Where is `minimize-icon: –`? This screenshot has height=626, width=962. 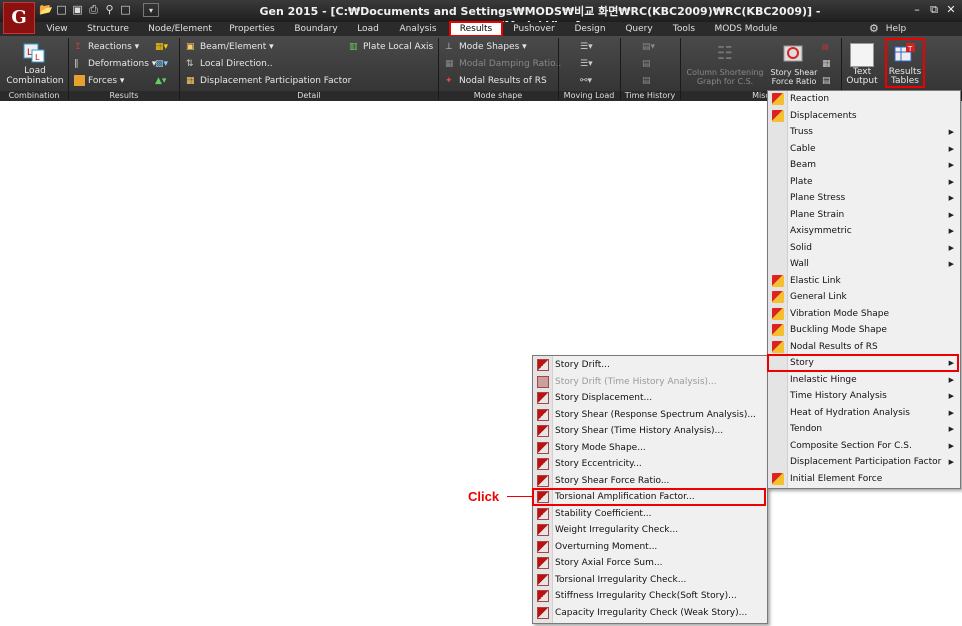
minimize-icon: – is located at coordinates (917, 10).